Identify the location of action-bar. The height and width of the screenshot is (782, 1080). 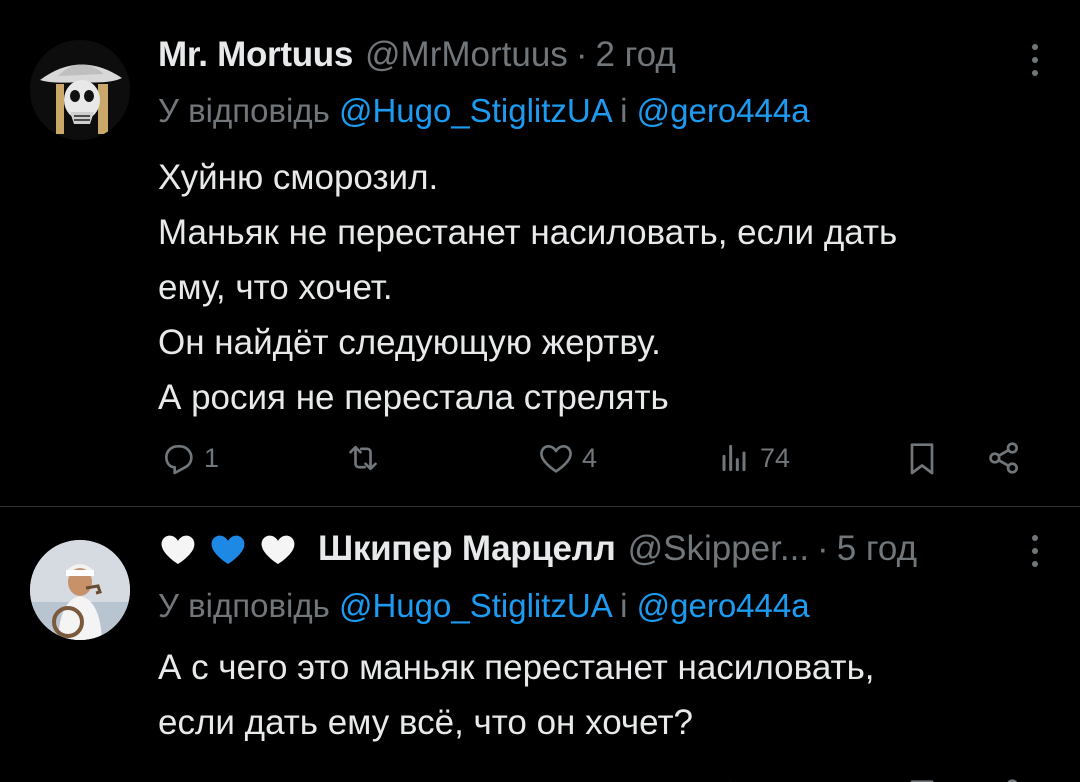
(598, 775).